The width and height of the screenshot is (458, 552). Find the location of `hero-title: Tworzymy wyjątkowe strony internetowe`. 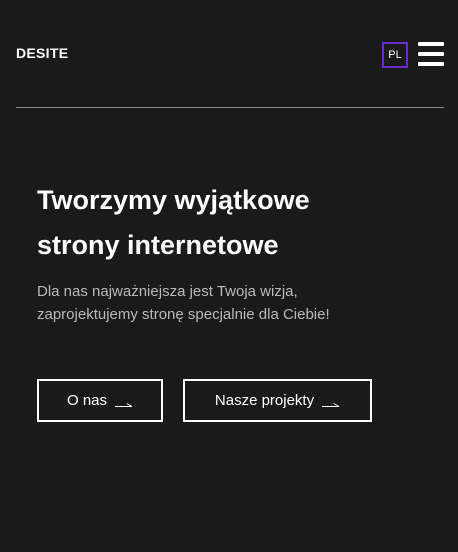

hero-title: Tworzymy wyjątkowe strony internetowe is located at coordinates (227, 223).